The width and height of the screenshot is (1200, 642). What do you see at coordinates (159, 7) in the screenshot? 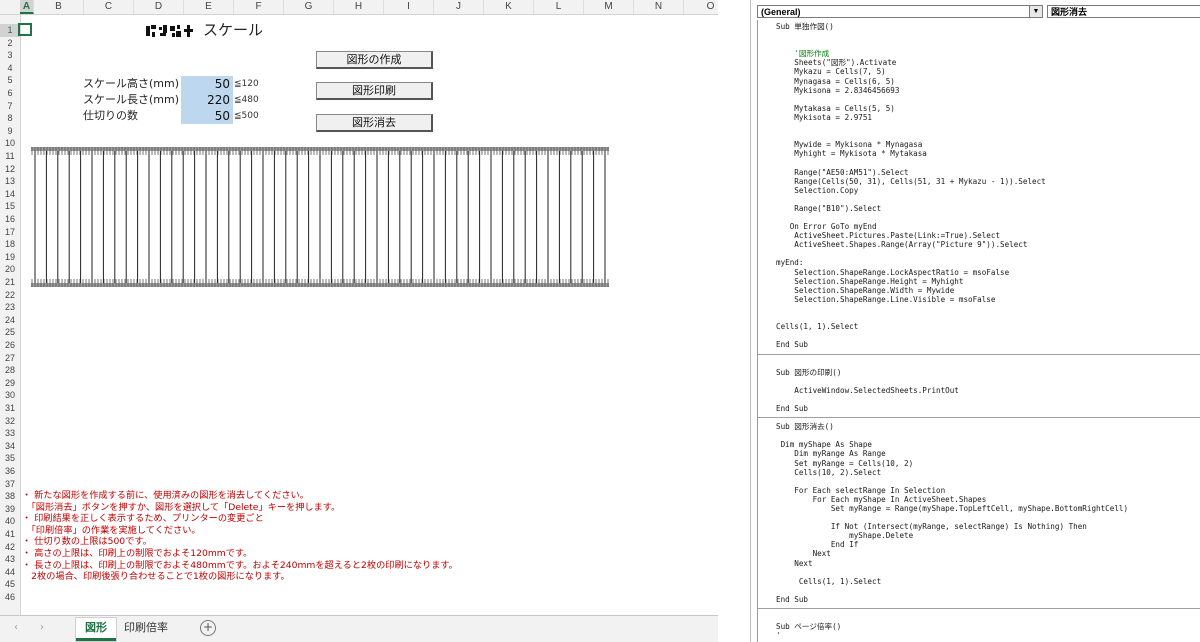
I see `column-header-d: D` at bounding box center [159, 7].